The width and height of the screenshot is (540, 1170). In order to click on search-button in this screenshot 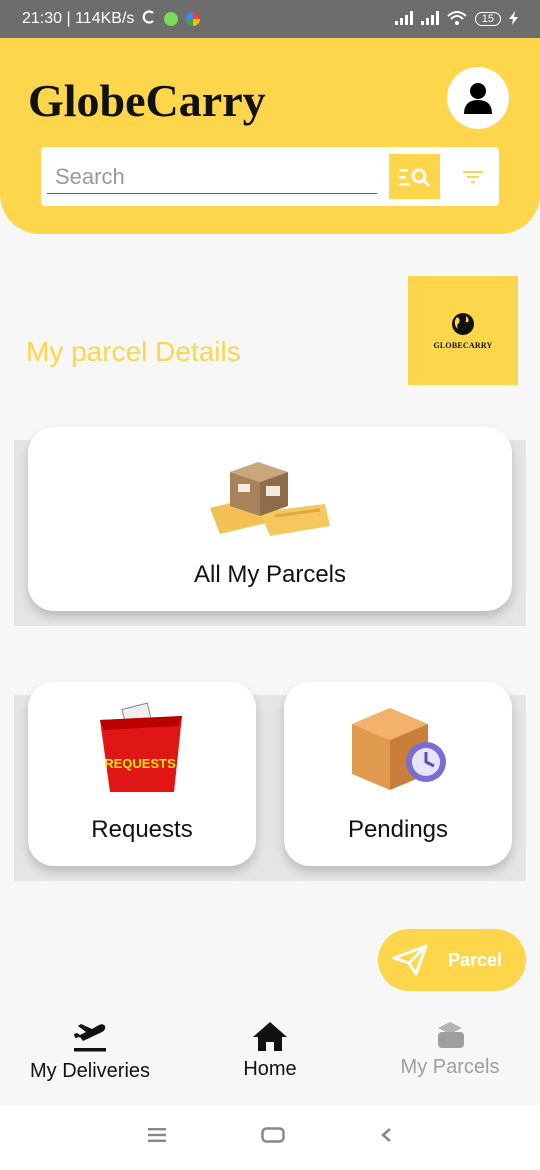, I will do `click(414, 176)`.